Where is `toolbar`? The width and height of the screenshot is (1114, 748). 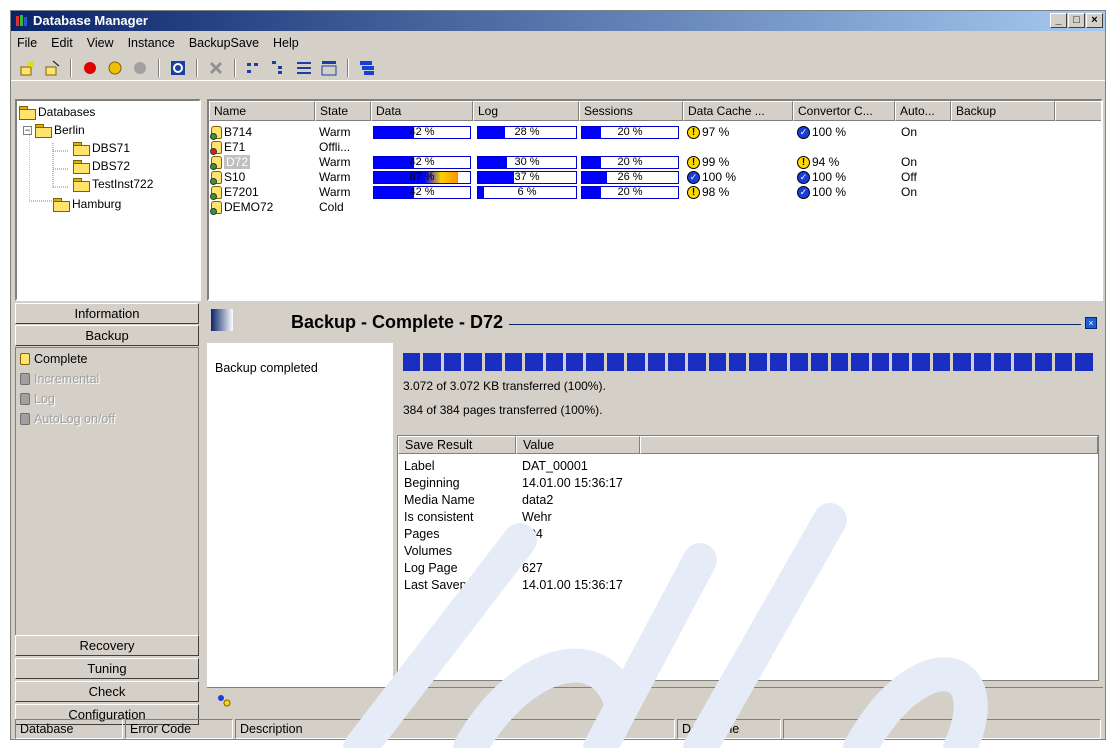
toolbar is located at coordinates (558, 68).